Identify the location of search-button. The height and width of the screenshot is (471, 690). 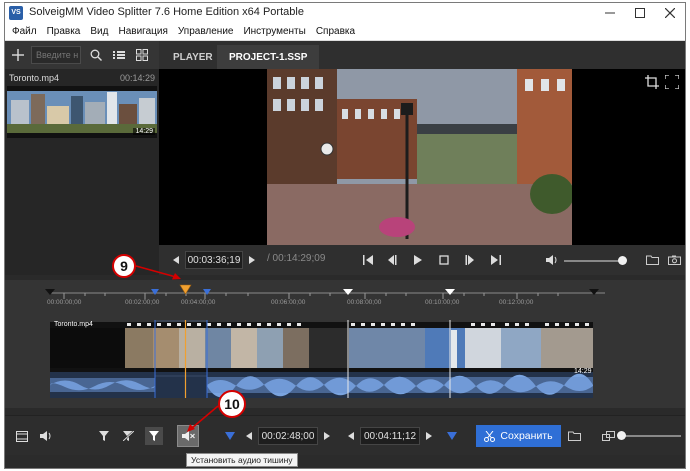
(96, 55).